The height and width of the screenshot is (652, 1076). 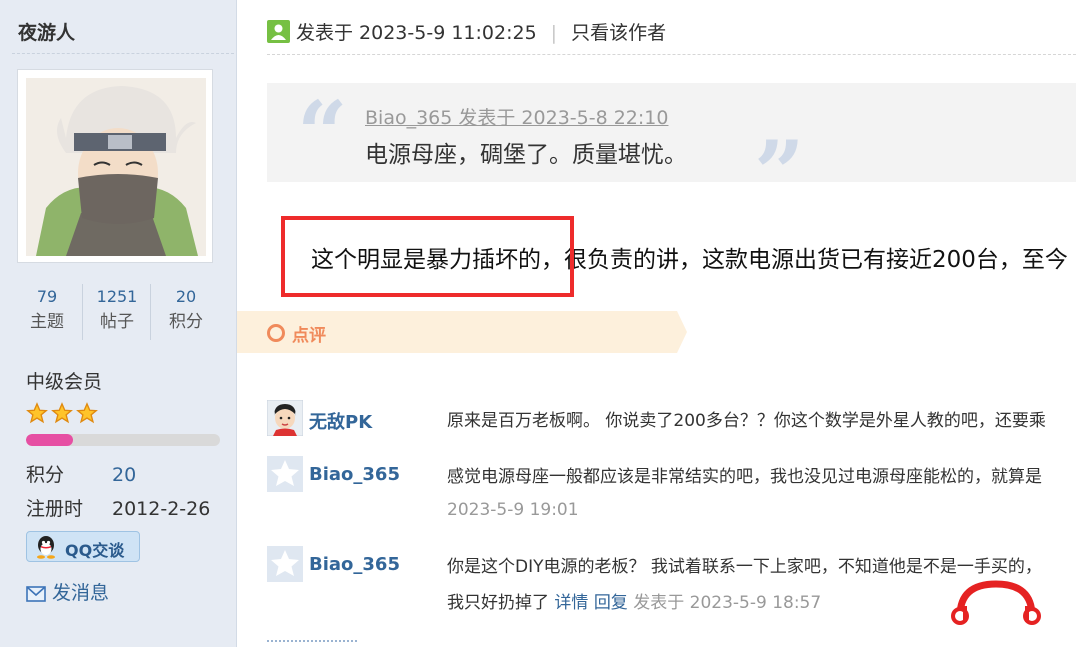 I want to click on send-message-link: 发消息, so click(x=67, y=591).